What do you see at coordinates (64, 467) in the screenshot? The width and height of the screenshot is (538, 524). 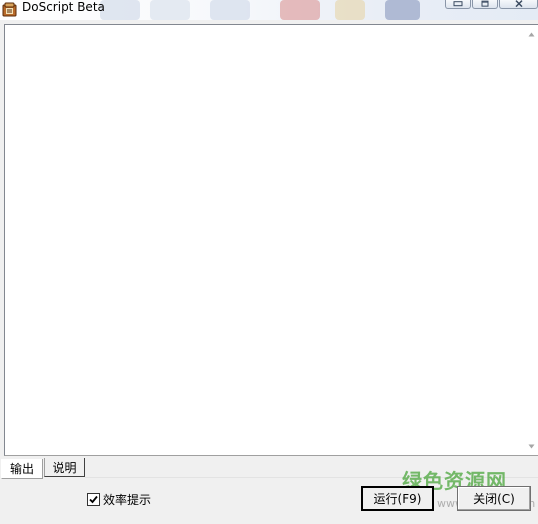 I see `tab-help: 说明` at bounding box center [64, 467].